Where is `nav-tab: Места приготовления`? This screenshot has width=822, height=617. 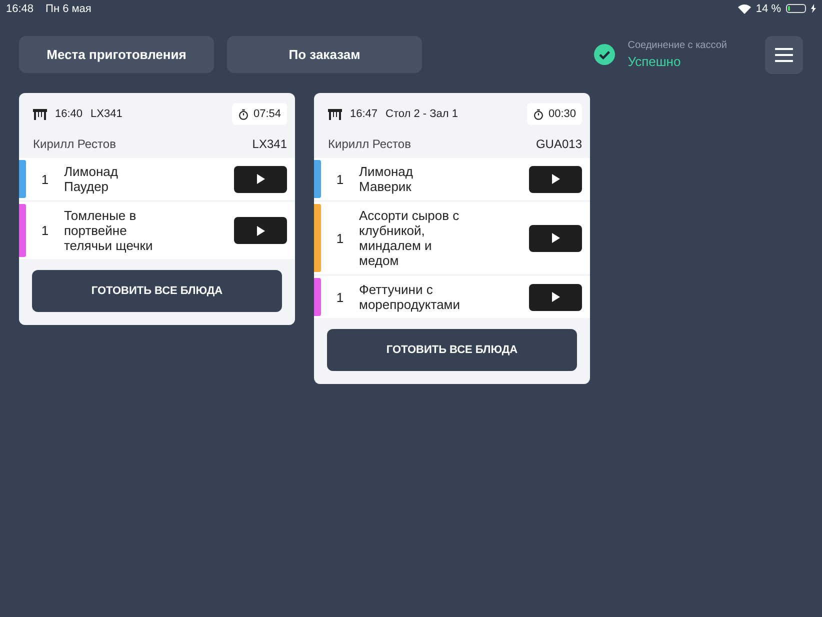
nav-tab: Места приготовления is located at coordinates (116, 54).